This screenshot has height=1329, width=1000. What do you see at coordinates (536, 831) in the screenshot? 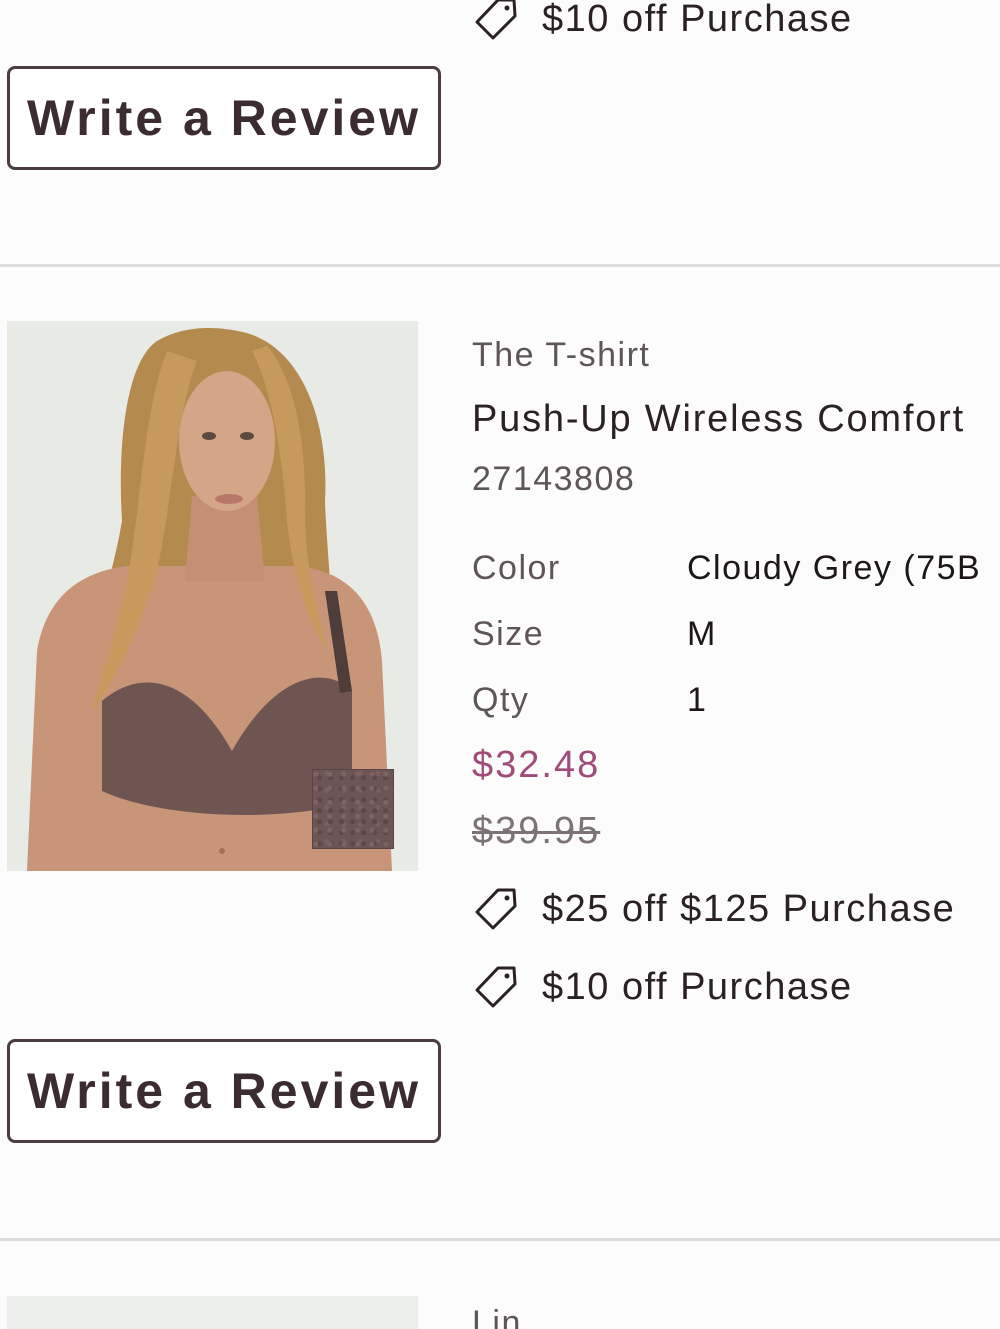
I see `original-price: $39.95` at bounding box center [536, 831].